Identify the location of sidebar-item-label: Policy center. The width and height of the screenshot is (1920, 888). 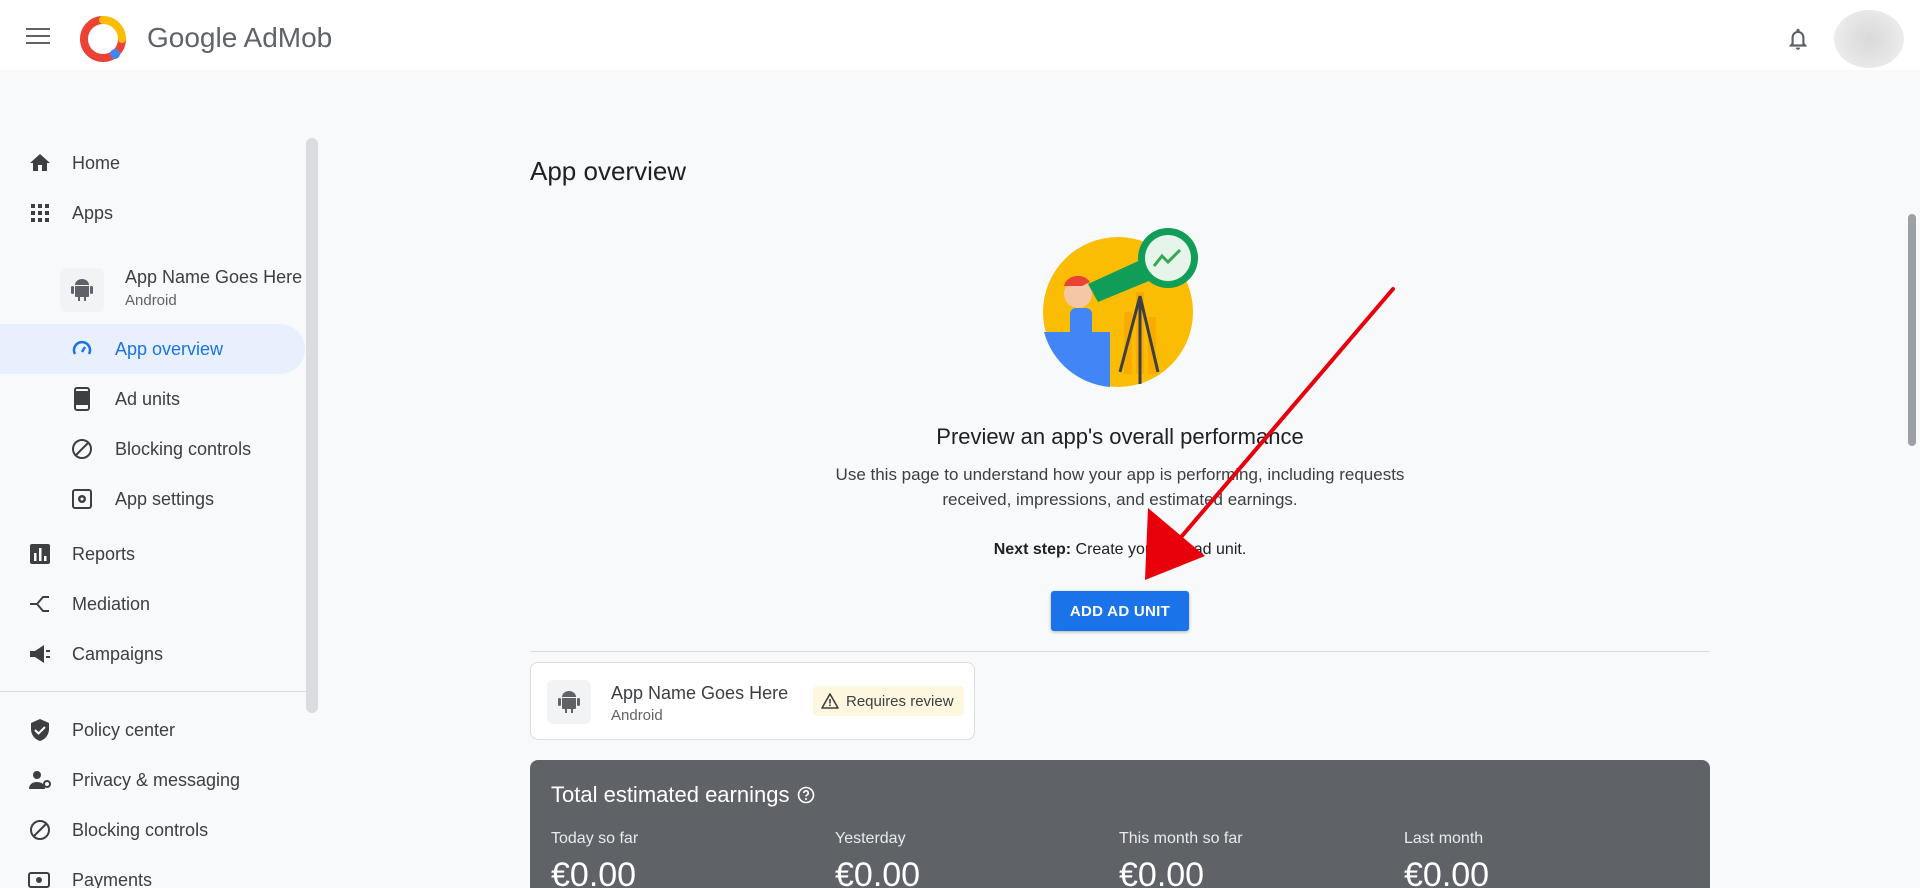
(124, 729).